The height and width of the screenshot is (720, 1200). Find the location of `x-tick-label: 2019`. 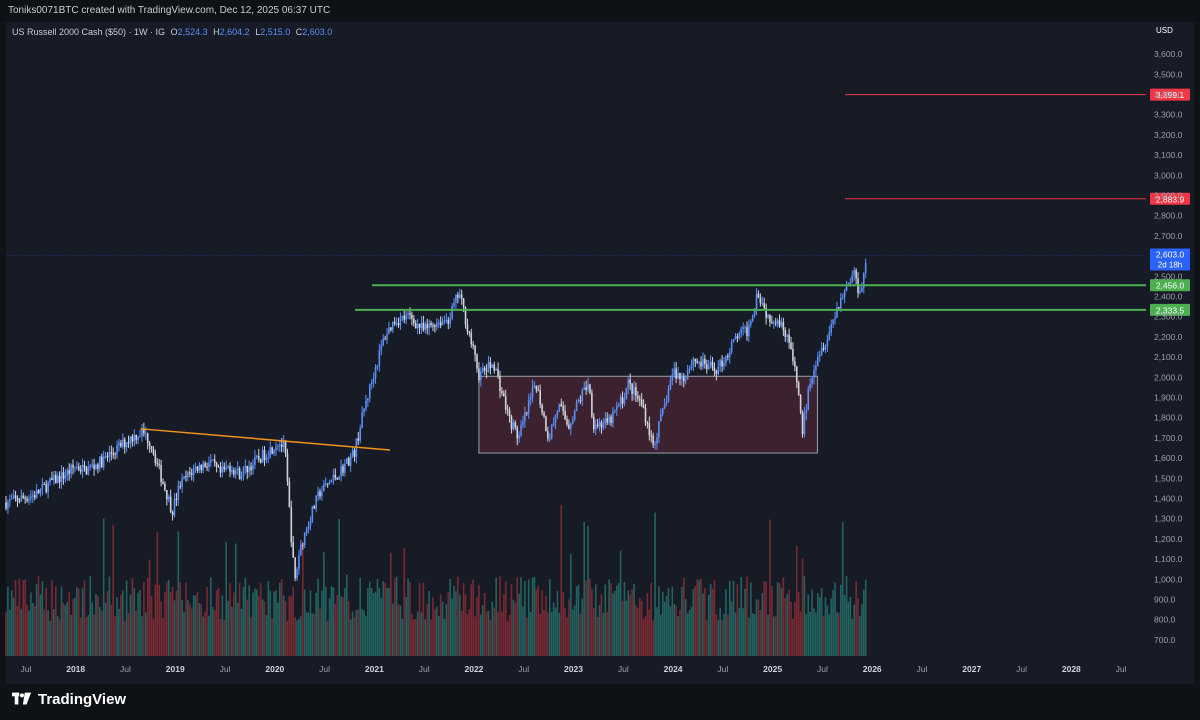

x-tick-label: 2019 is located at coordinates (175, 669).